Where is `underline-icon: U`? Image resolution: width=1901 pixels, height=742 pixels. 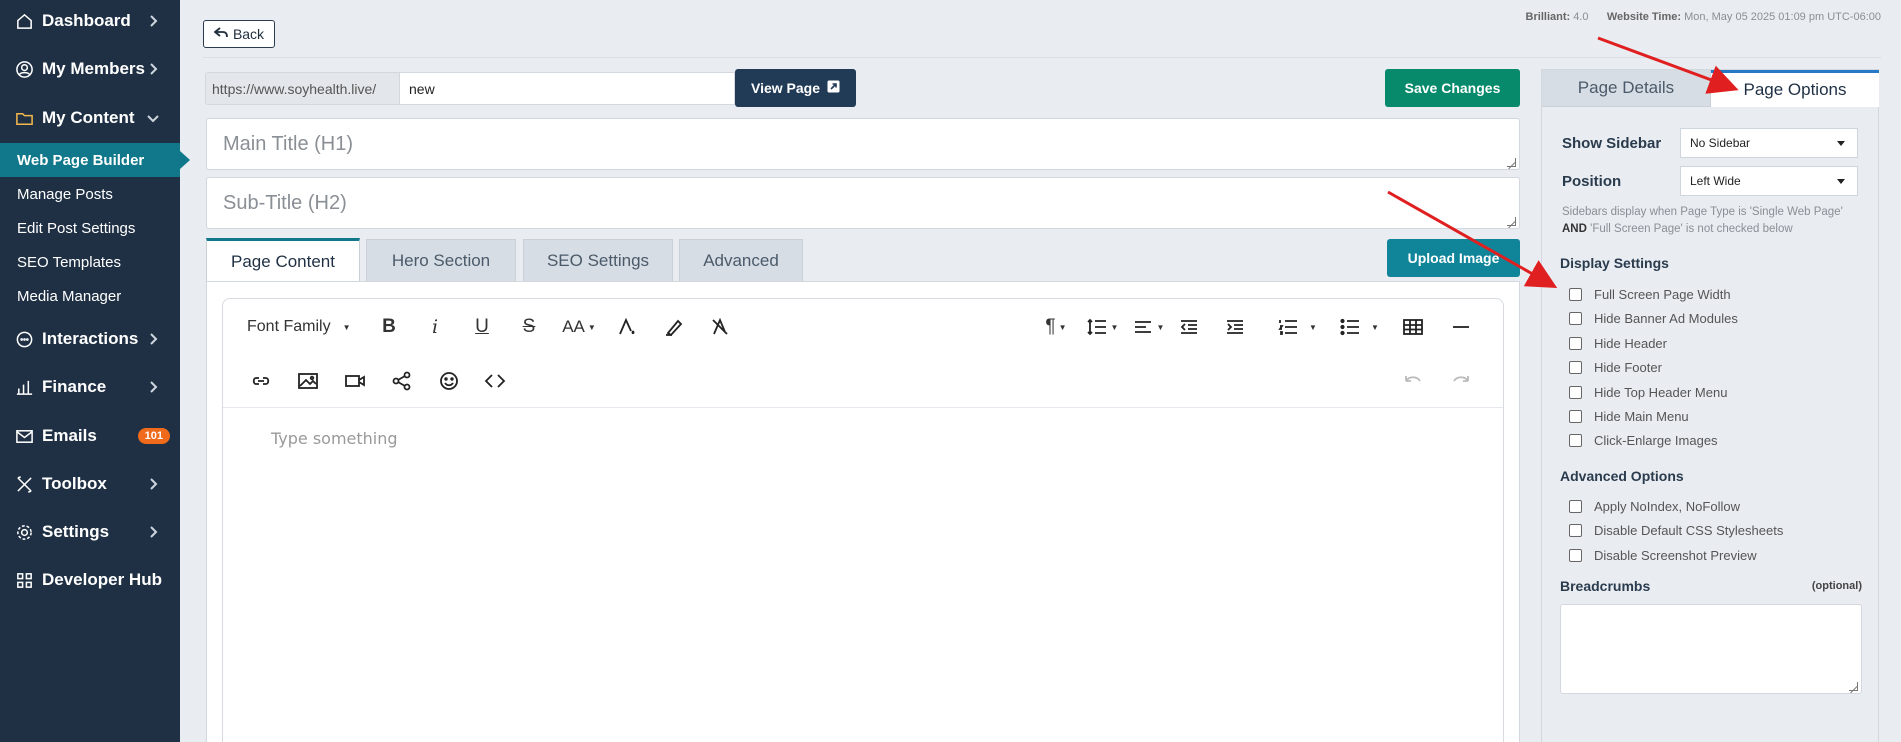
underline-icon: U is located at coordinates (482, 327).